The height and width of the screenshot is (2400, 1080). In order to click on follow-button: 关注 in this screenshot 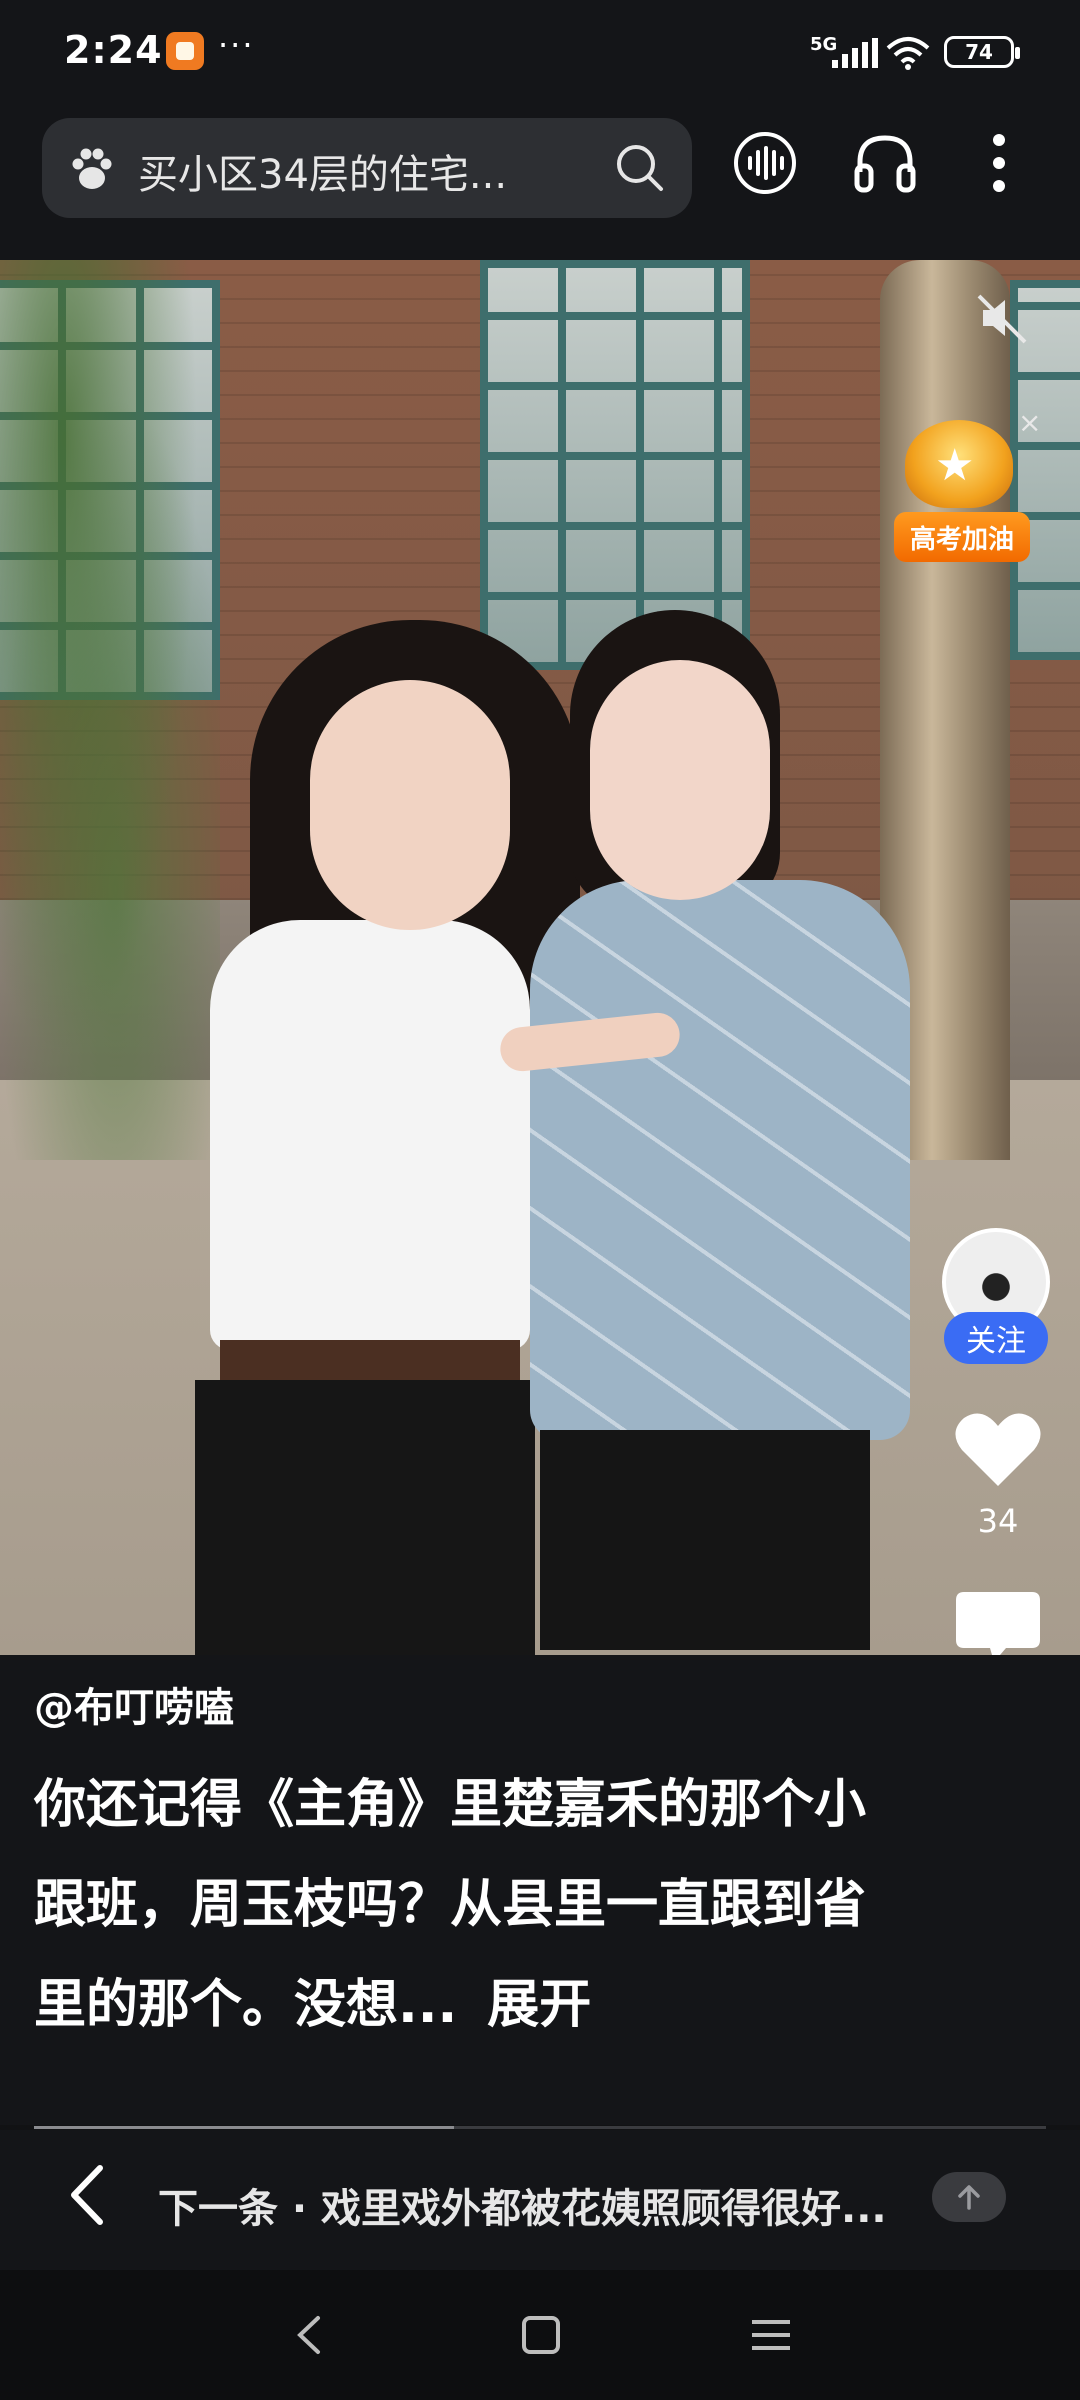, I will do `click(996, 1338)`.